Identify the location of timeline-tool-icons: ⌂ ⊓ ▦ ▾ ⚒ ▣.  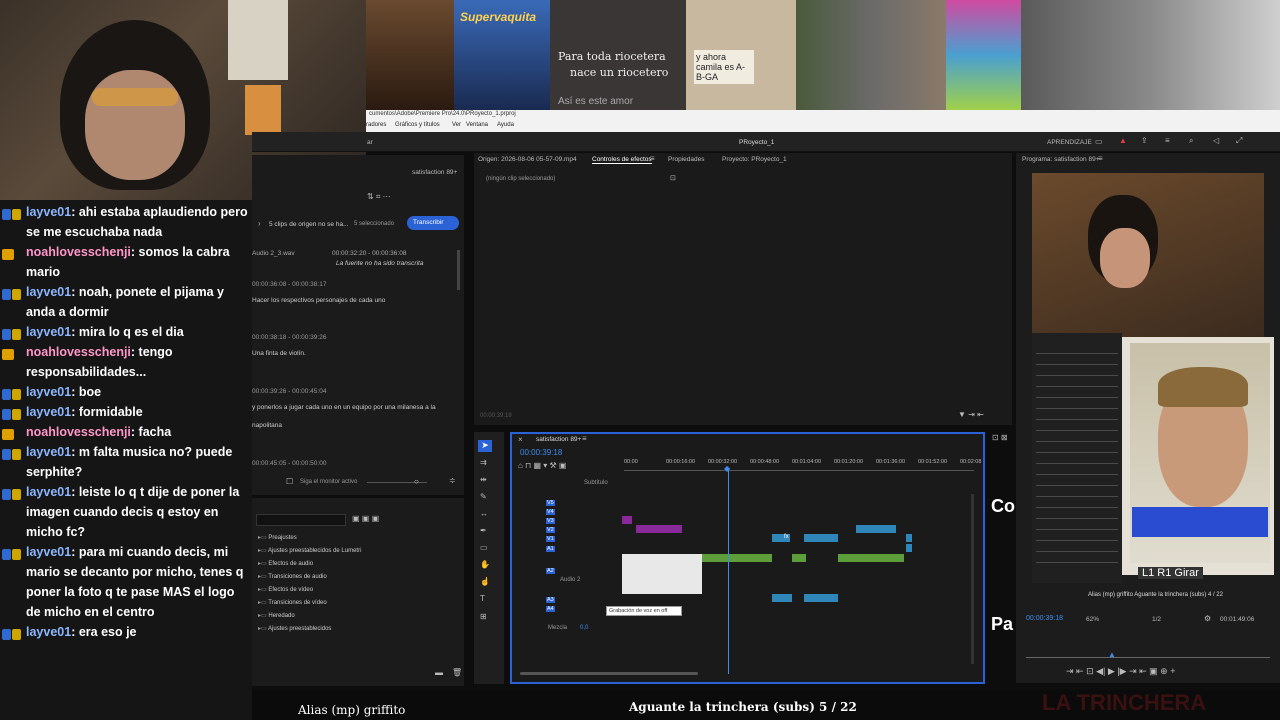
(542, 465).